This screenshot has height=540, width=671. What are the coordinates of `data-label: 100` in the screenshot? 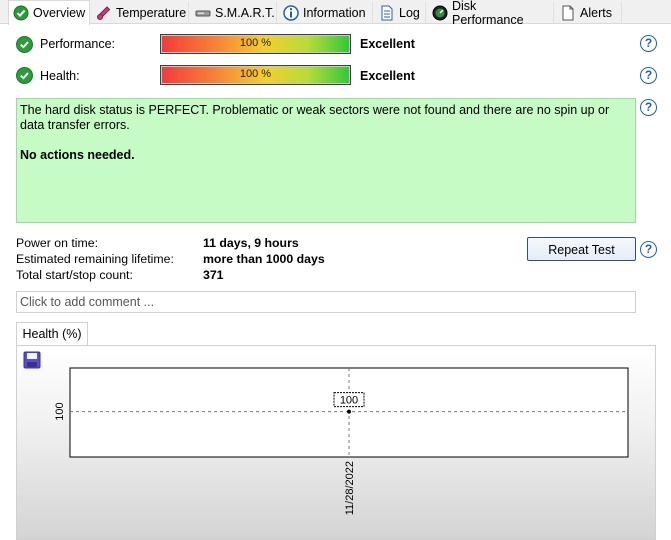 It's located at (349, 401).